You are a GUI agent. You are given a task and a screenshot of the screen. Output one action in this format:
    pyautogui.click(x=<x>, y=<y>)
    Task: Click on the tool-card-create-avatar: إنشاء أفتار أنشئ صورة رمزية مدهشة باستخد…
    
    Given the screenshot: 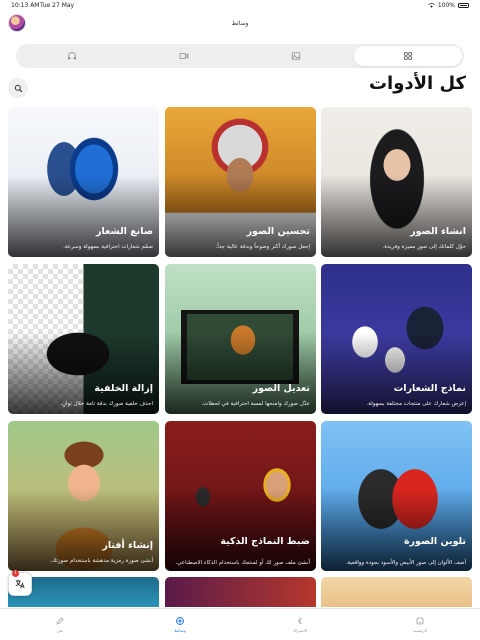 What is the action you would take?
    pyautogui.click(x=83, y=496)
    